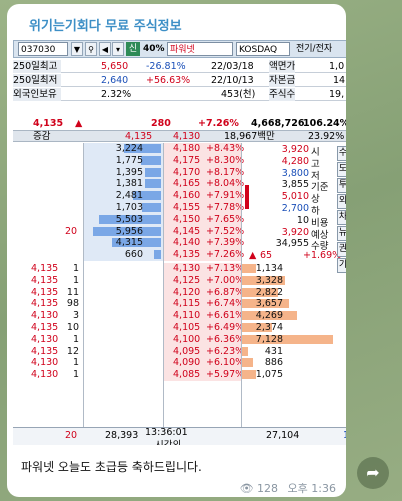  I want to click on side-button: 투, so click(341, 185).